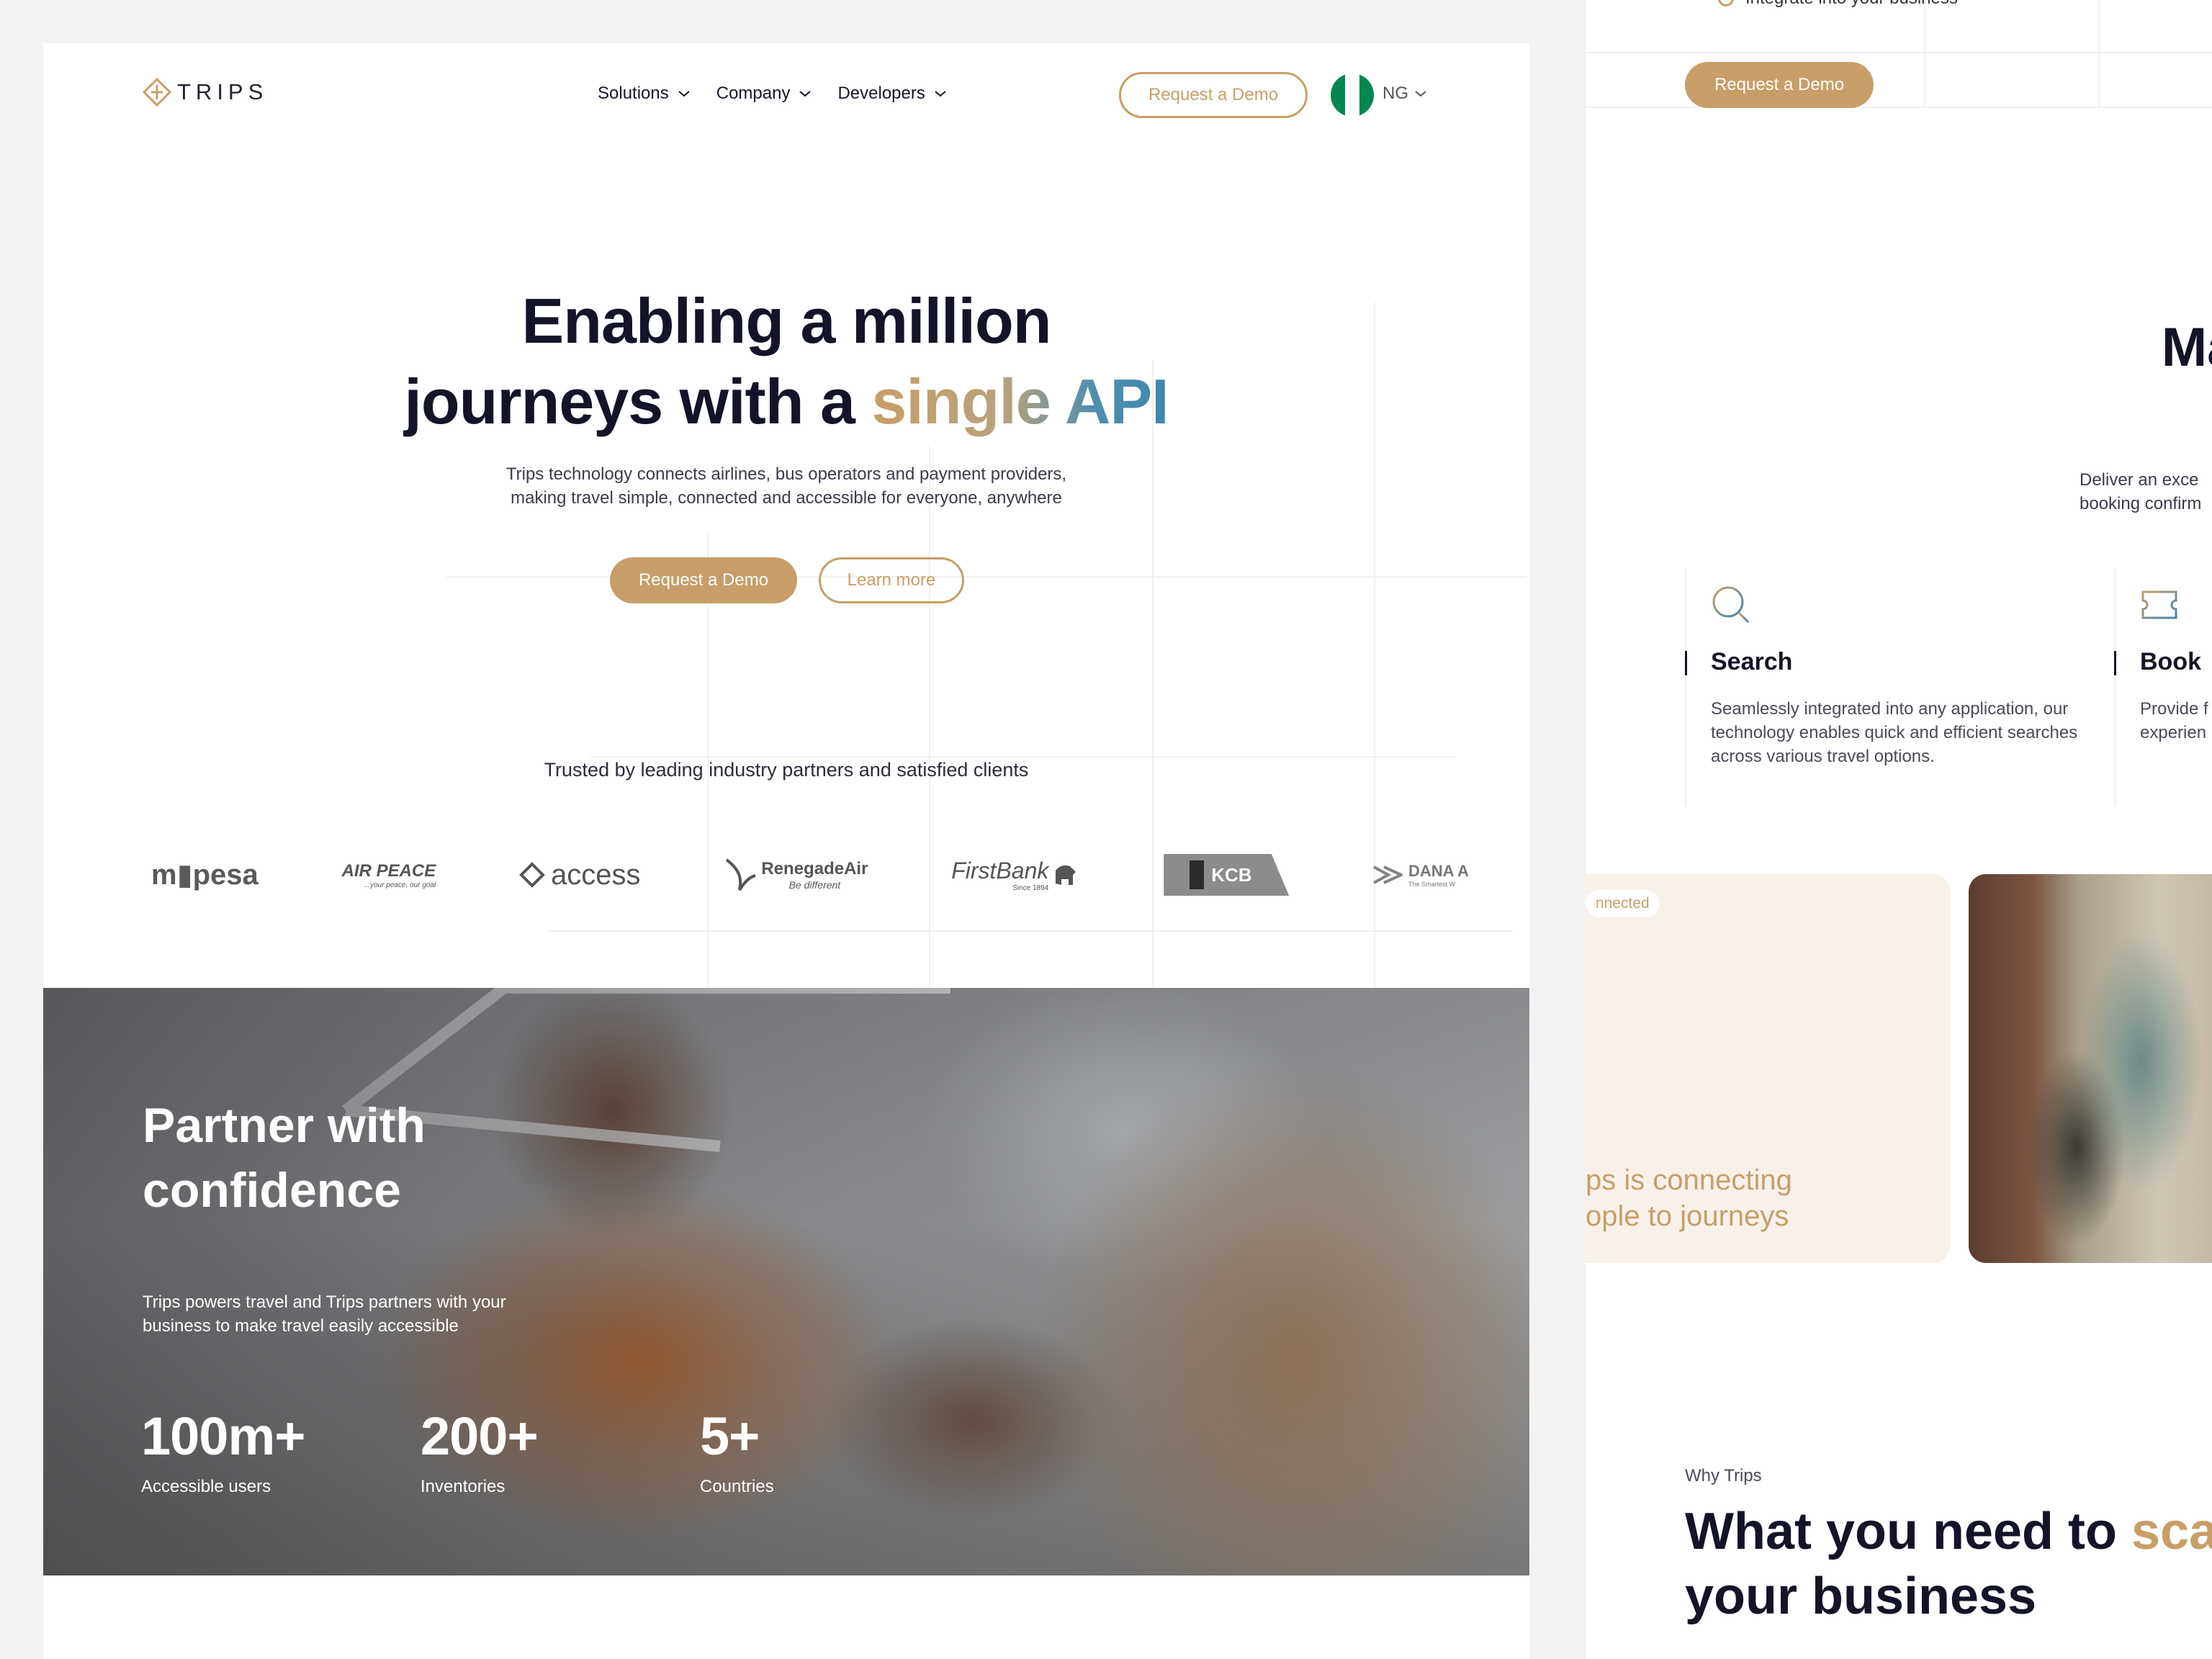  What do you see at coordinates (463, 1487) in the screenshot?
I see `stat-label: Inventories` at bounding box center [463, 1487].